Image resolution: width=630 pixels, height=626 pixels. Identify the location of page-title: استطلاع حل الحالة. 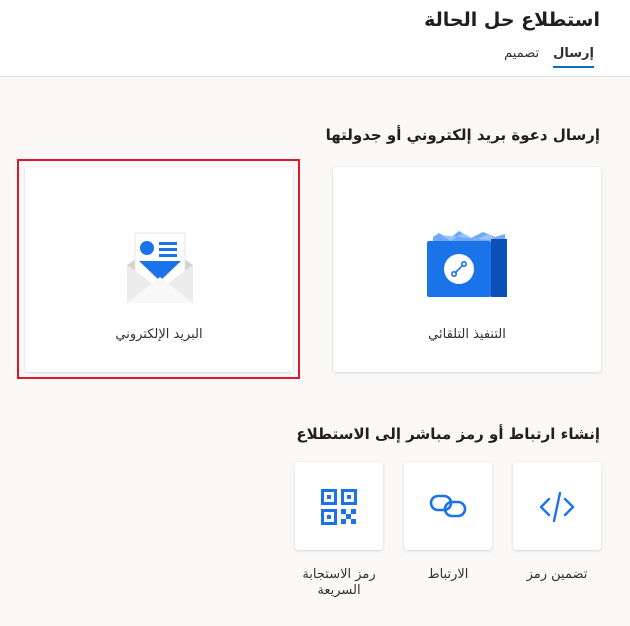
(512, 20).